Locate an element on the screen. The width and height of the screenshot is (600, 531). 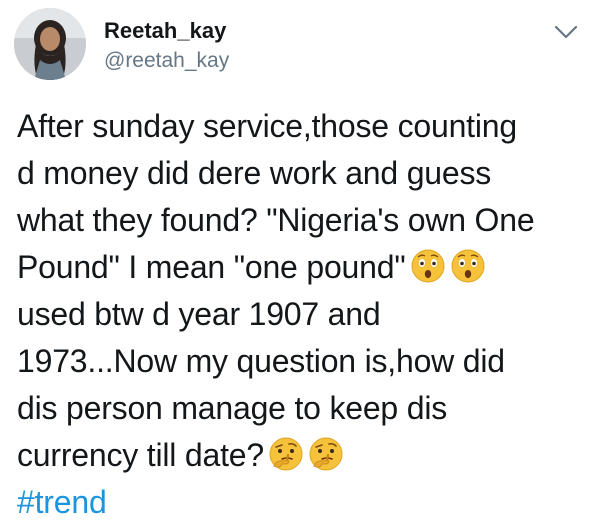
tweet-line-text: currency till date? is located at coordinates (140, 455).